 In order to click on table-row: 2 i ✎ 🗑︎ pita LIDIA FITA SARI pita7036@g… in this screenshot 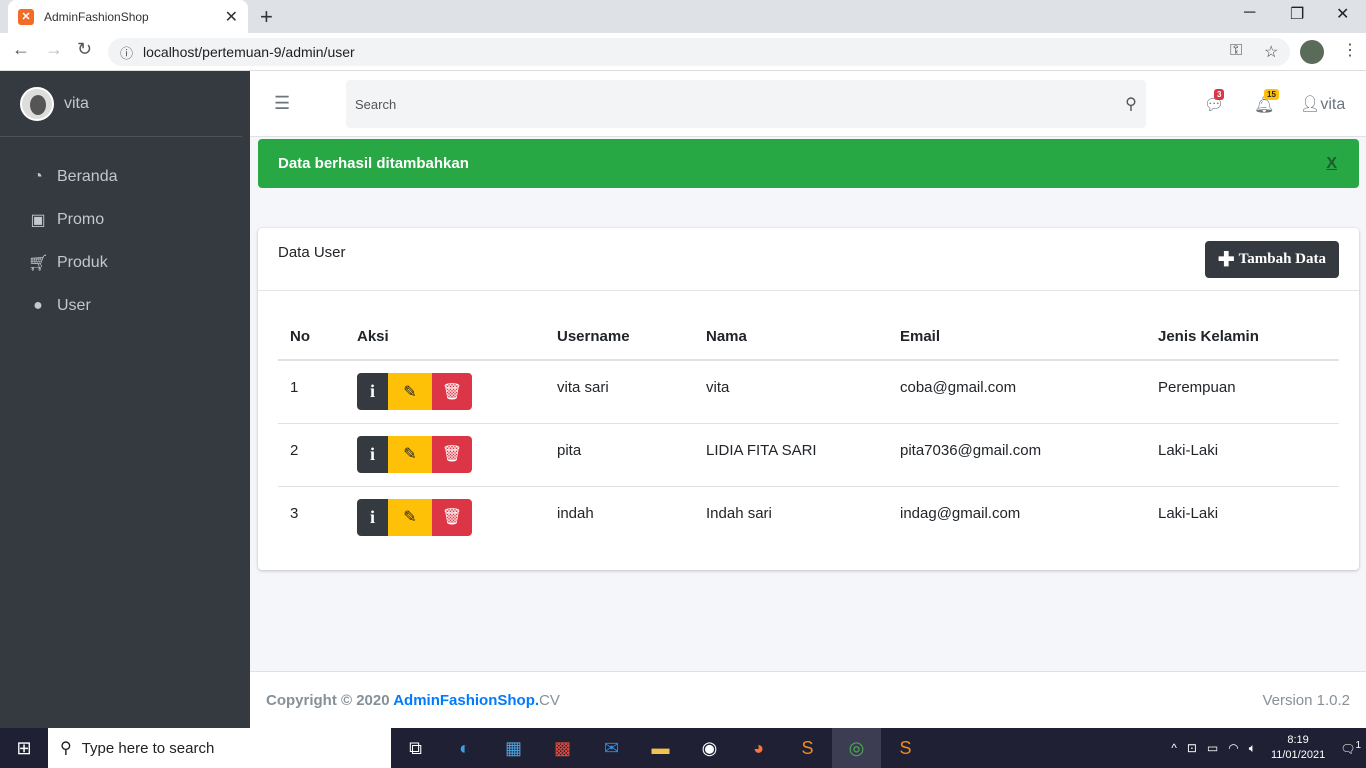, I will do `click(808, 455)`.